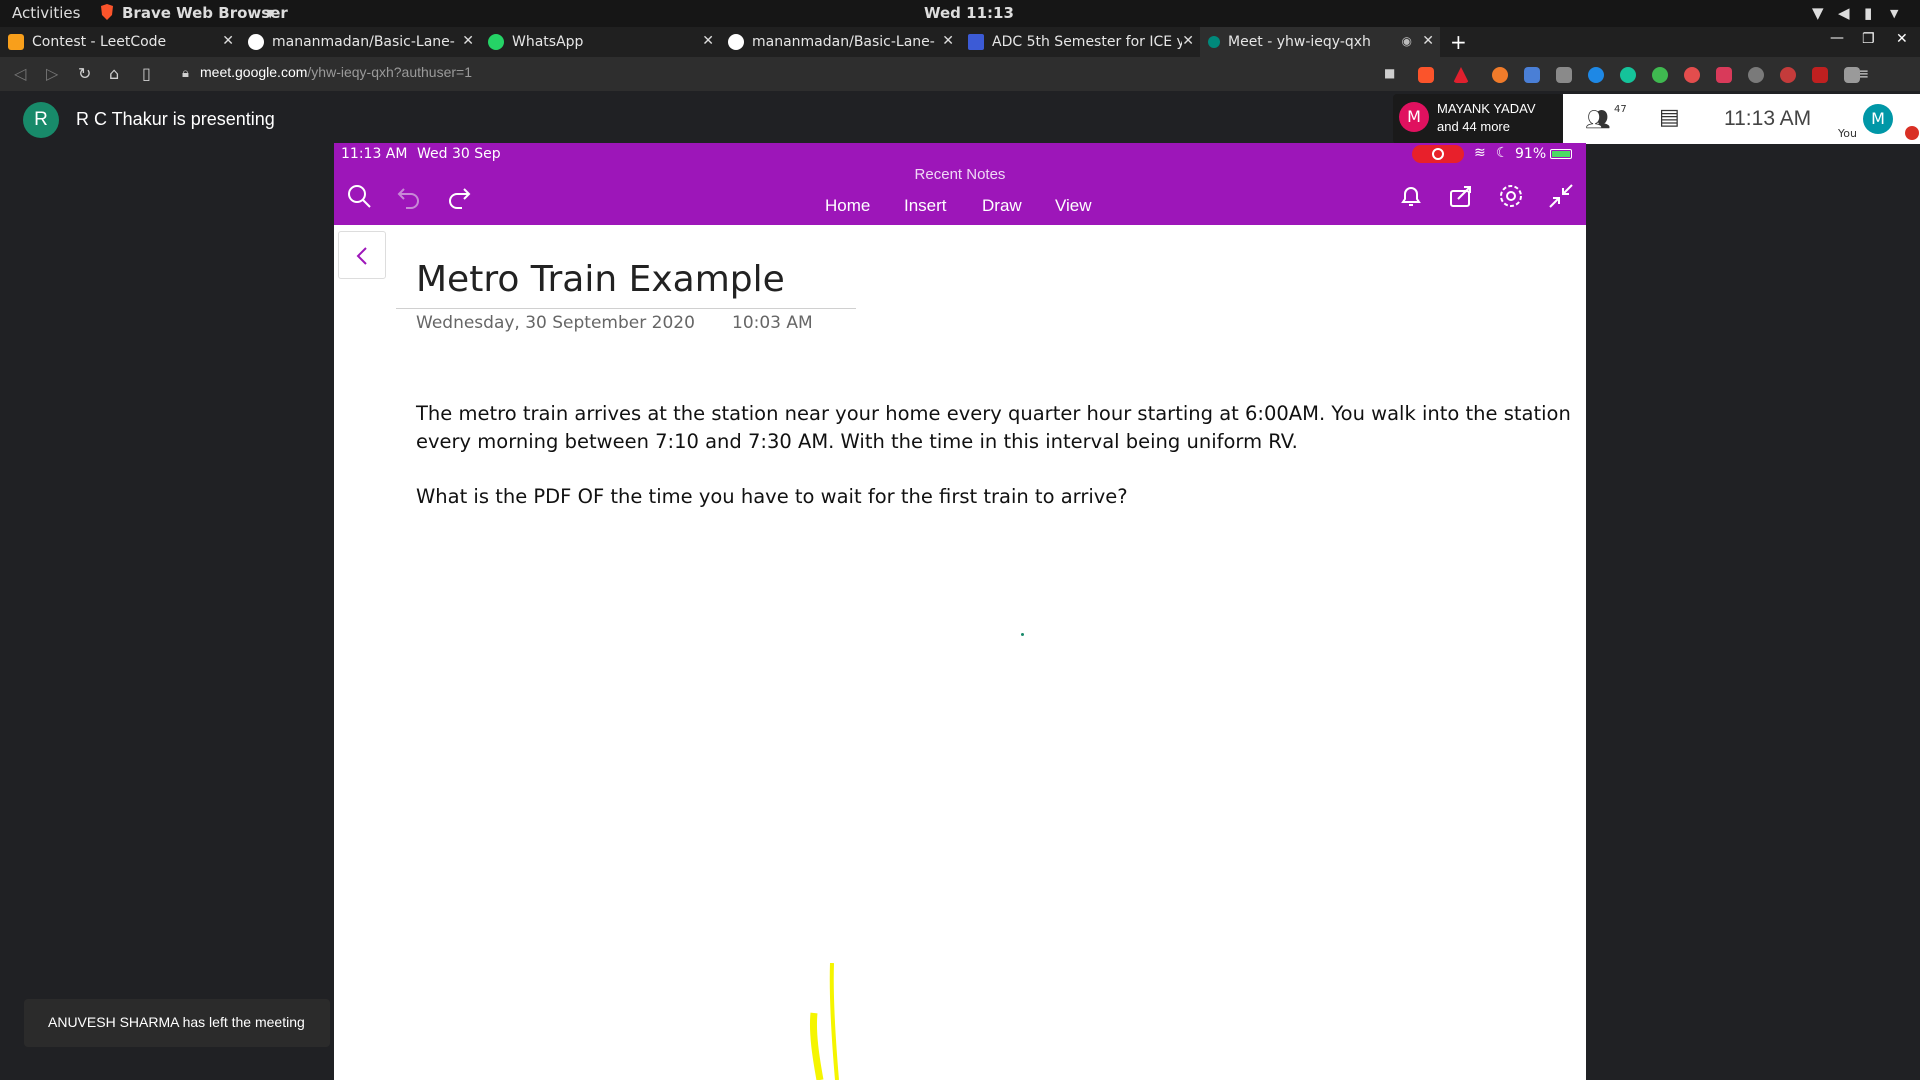 The image size is (1920, 1080). What do you see at coordinates (1597, 119) in the screenshot?
I see `people-icon: 👥︎` at bounding box center [1597, 119].